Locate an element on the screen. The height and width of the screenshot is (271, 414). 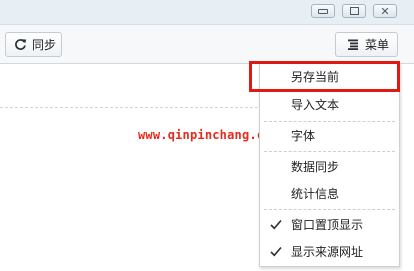
menu-item-font: 字体 is located at coordinates (329, 136).